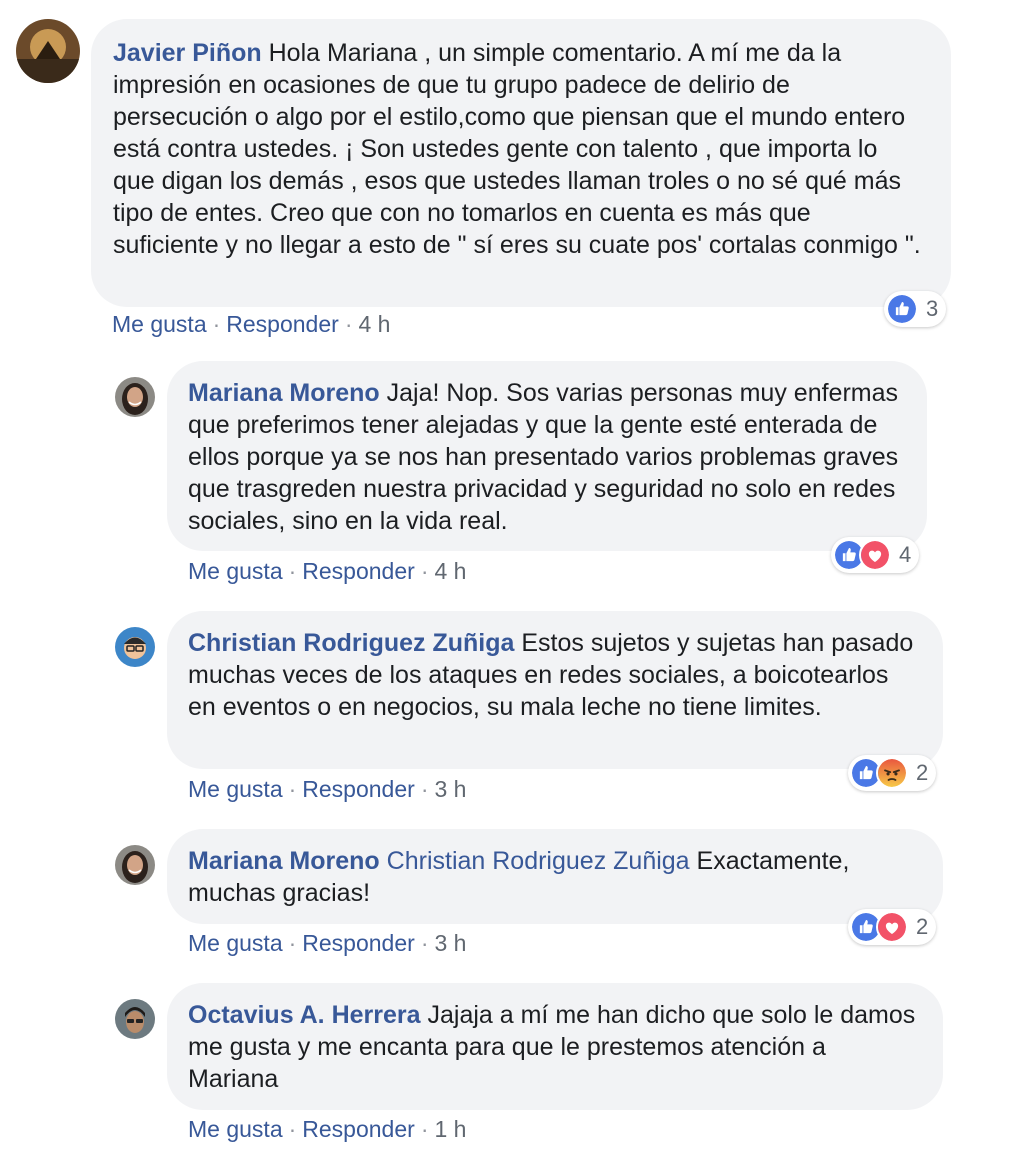 The height and width of the screenshot is (1162, 1028). What do you see at coordinates (905, 554) in the screenshot?
I see `reaction-count: 4` at bounding box center [905, 554].